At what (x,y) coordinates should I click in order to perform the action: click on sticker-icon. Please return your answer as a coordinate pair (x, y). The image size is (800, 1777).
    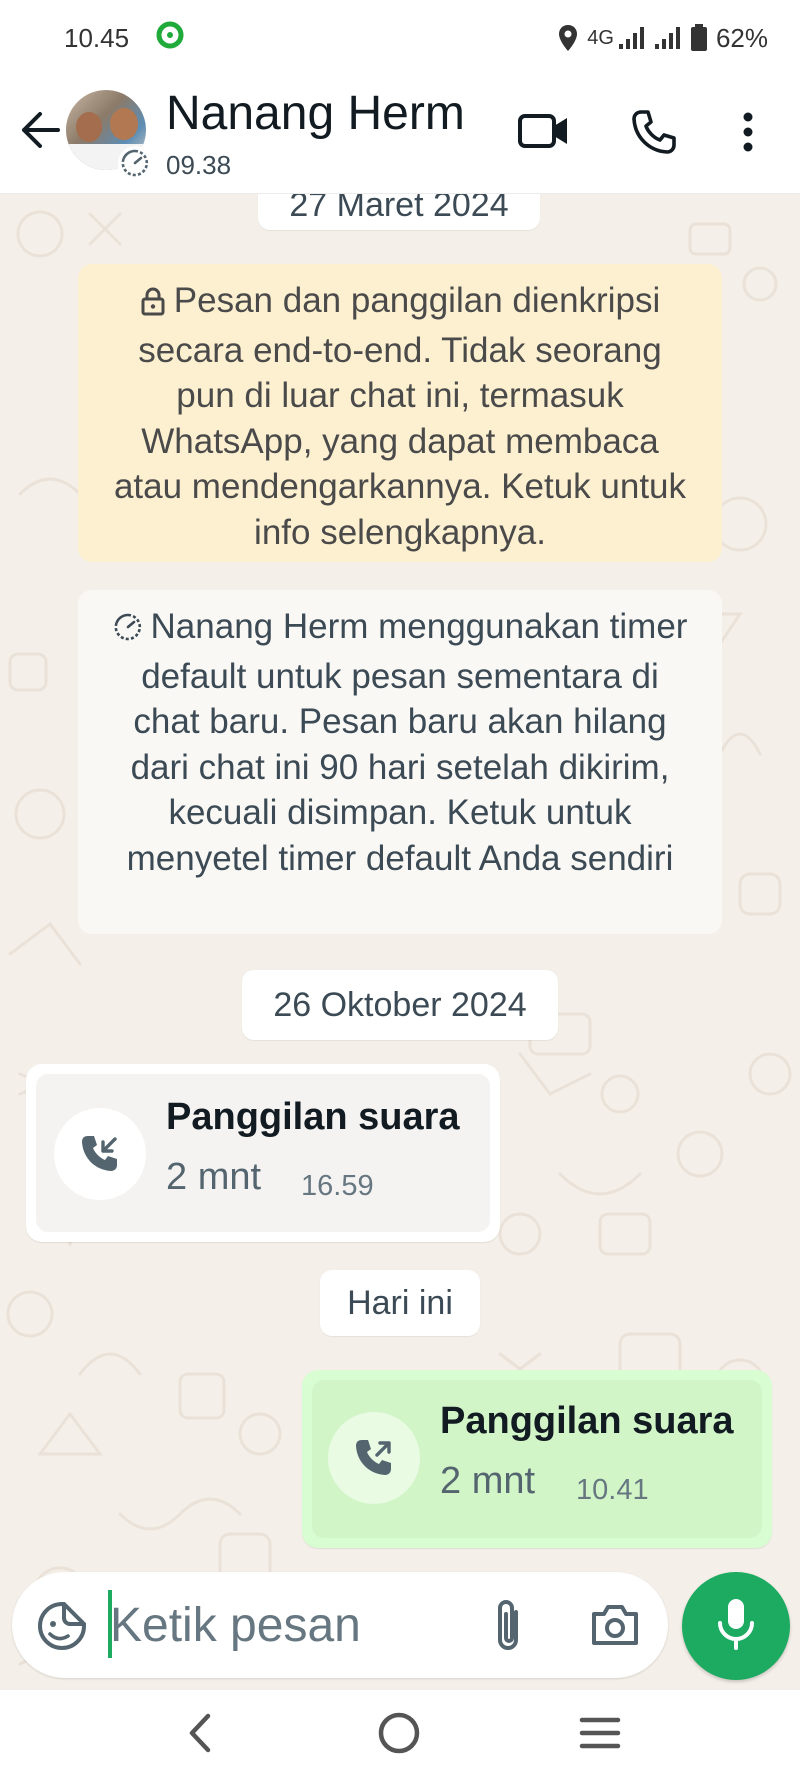
    Looking at the image, I should click on (62, 1626).